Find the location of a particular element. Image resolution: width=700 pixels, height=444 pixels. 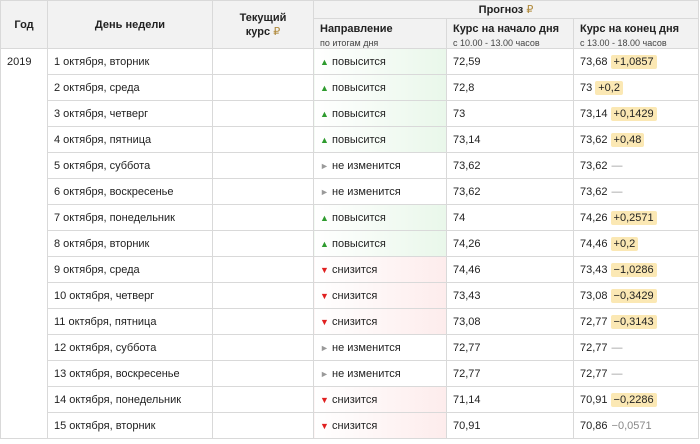

close-rate-value: 74,46 is located at coordinates (594, 243).